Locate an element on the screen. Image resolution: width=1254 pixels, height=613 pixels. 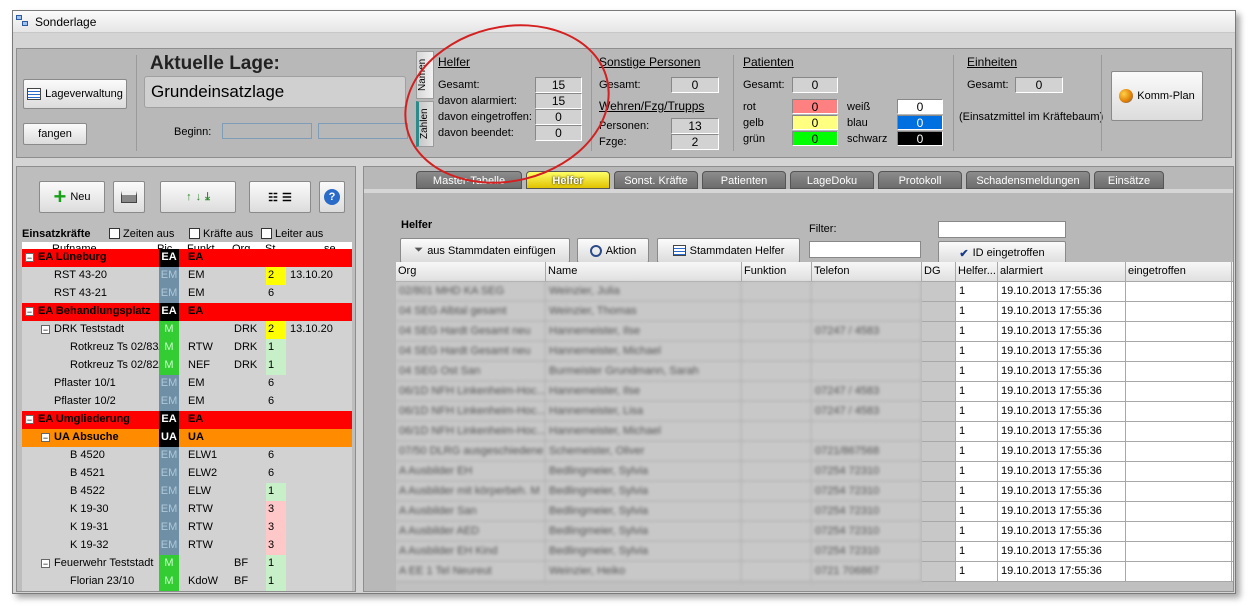
tab-helfer: Helfer is located at coordinates (568, 180).